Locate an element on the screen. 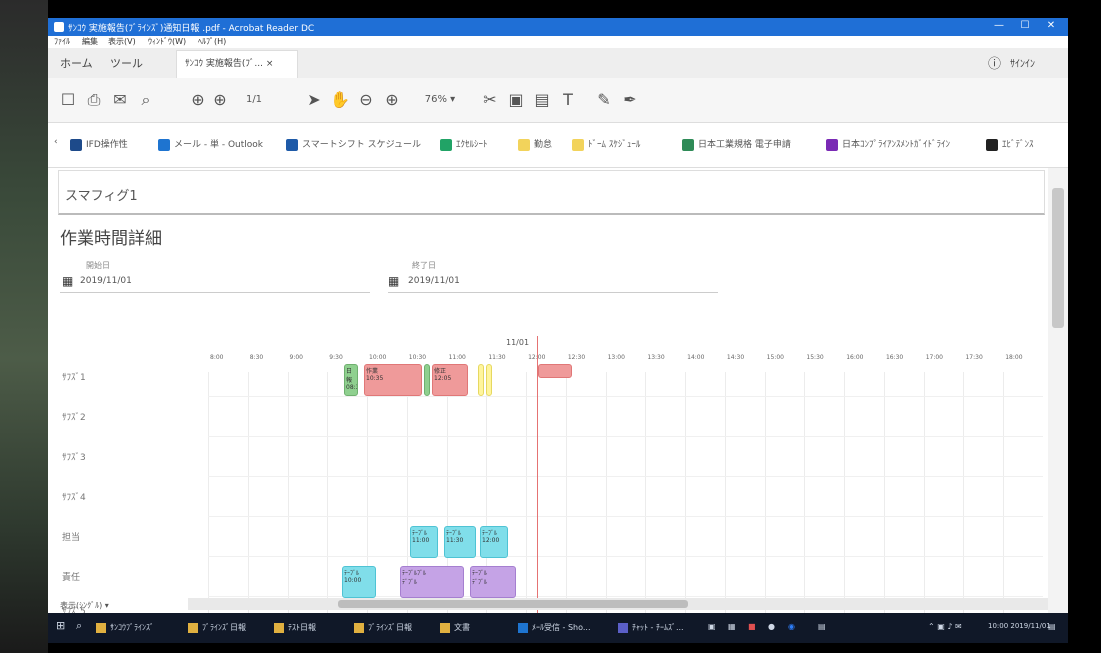 This screenshot has height=653, width=1101. tab-document: ｻﾝｺｳ 実施報告(ﾌﾞ... × is located at coordinates (237, 64).